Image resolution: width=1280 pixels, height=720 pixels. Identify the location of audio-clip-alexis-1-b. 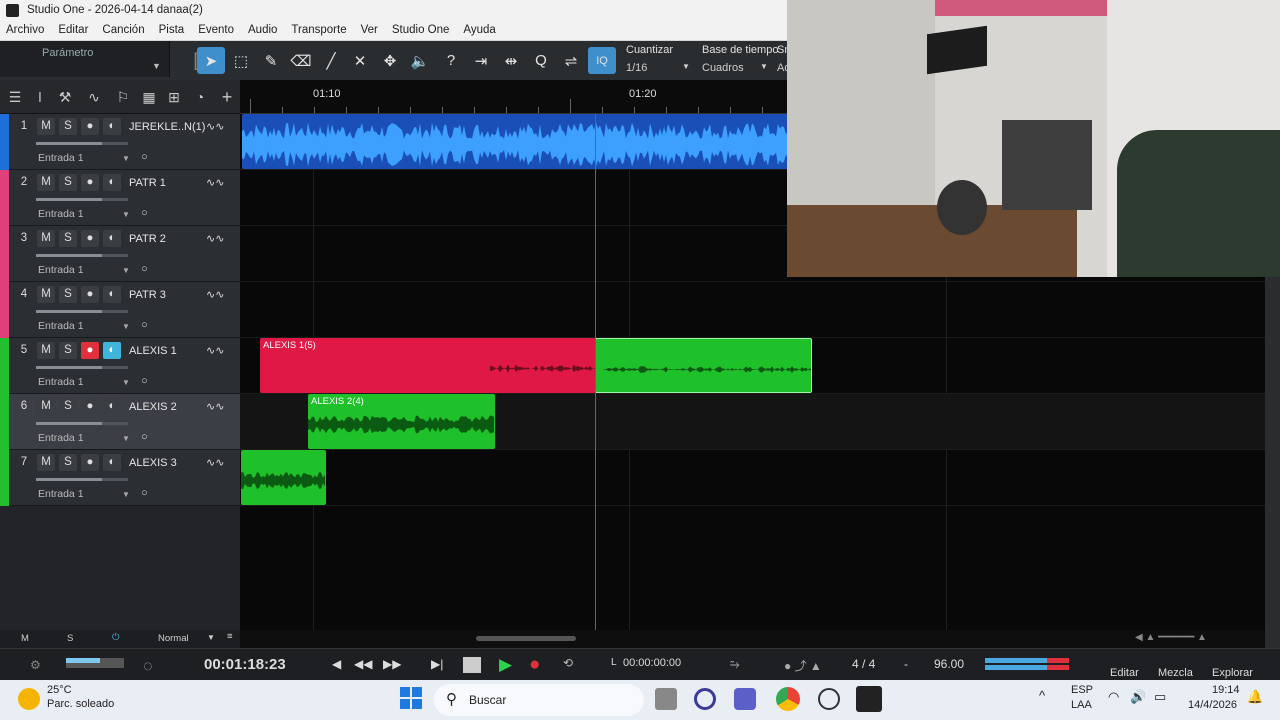
(703, 365).